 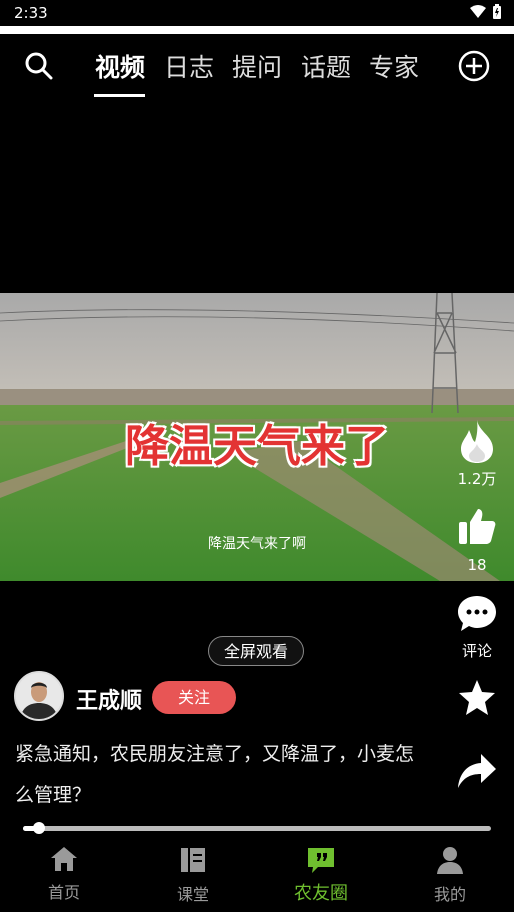 What do you see at coordinates (450, 860) in the screenshot?
I see `person-icon` at bounding box center [450, 860].